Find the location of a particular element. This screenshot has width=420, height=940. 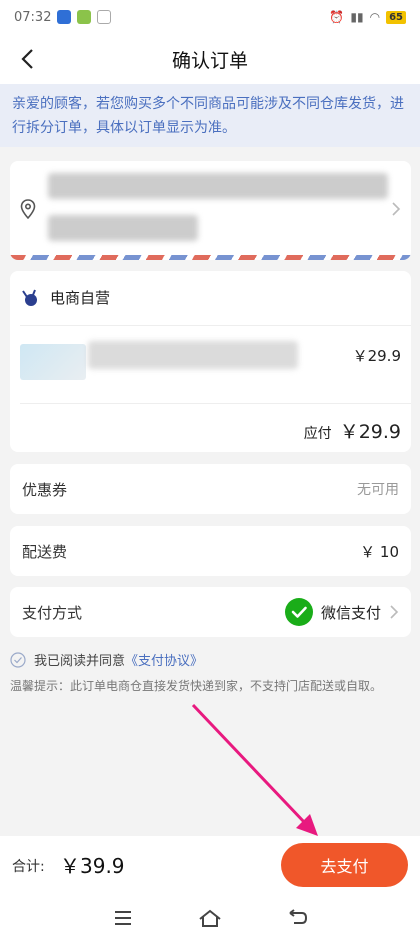

home-icon is located at coordinates (210, 918).